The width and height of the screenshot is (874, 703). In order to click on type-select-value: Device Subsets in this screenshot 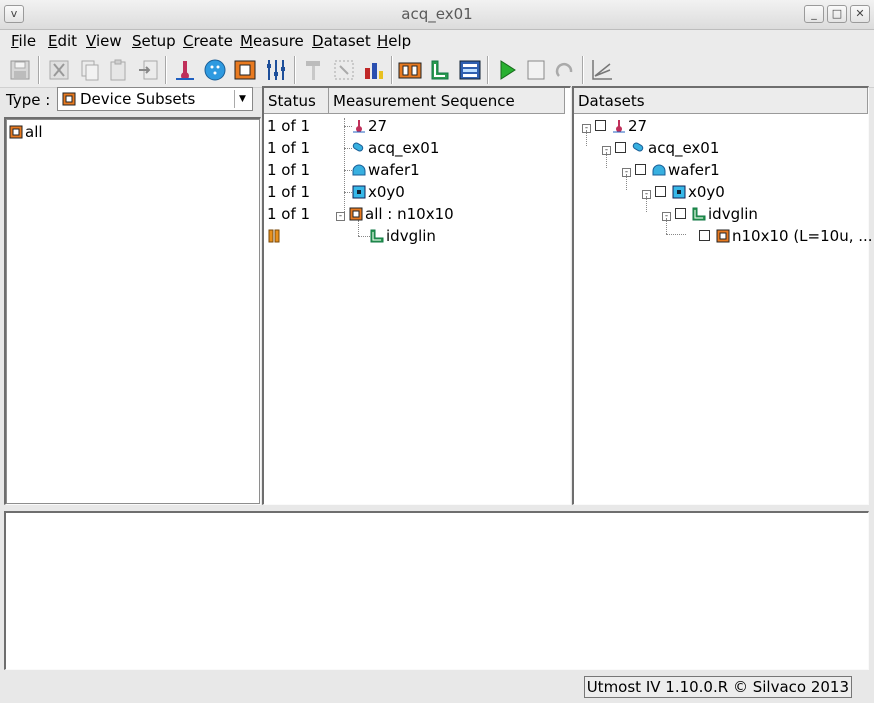, I will do `click(138, 99)`.